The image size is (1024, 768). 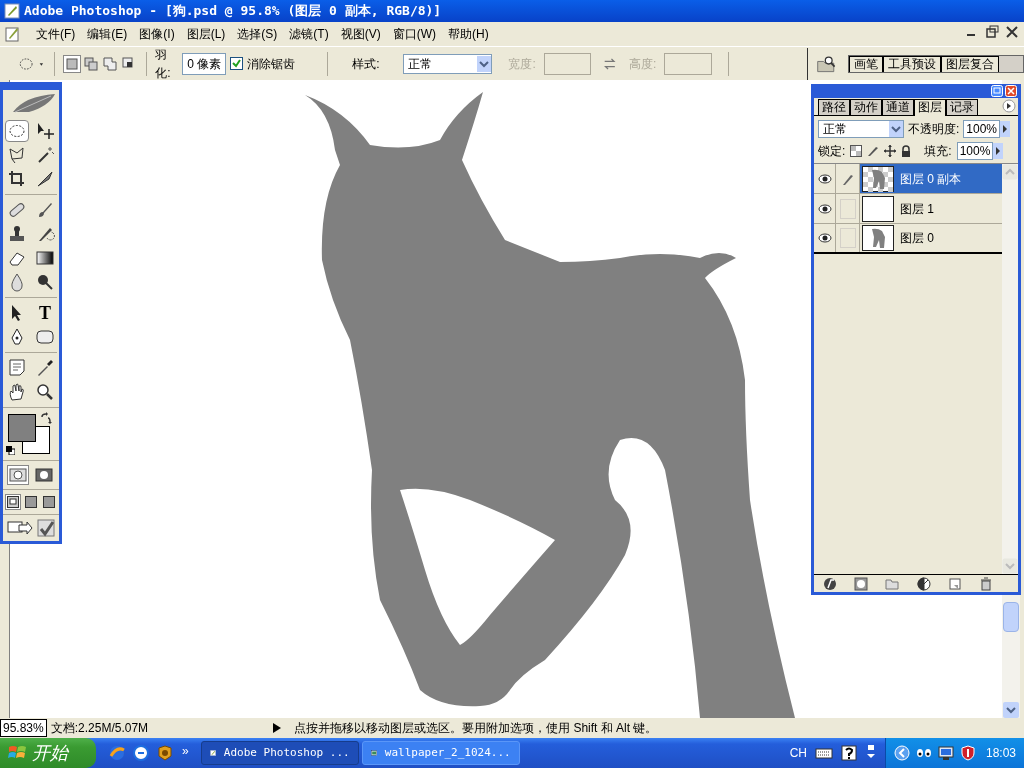 I want to click on chevron-button: », so click(x=185, y=751).